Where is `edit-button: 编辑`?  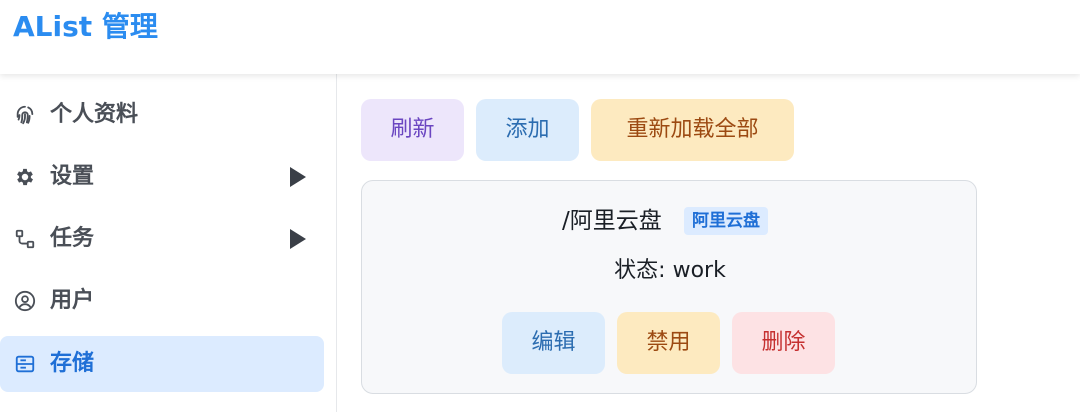 edit-button: 编辑 is located at coordinates (553, 343).